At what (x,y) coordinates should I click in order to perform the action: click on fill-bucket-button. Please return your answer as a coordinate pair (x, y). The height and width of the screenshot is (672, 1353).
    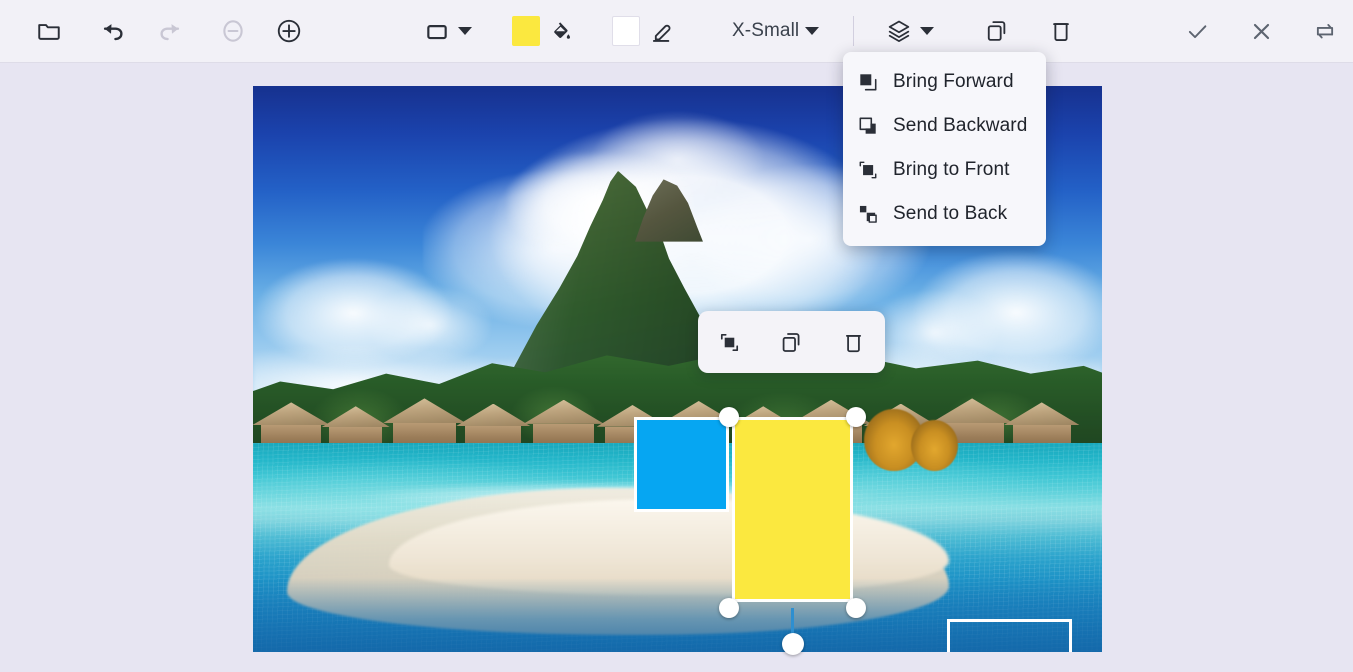
    Looking at the image, I should click on (561, 31).